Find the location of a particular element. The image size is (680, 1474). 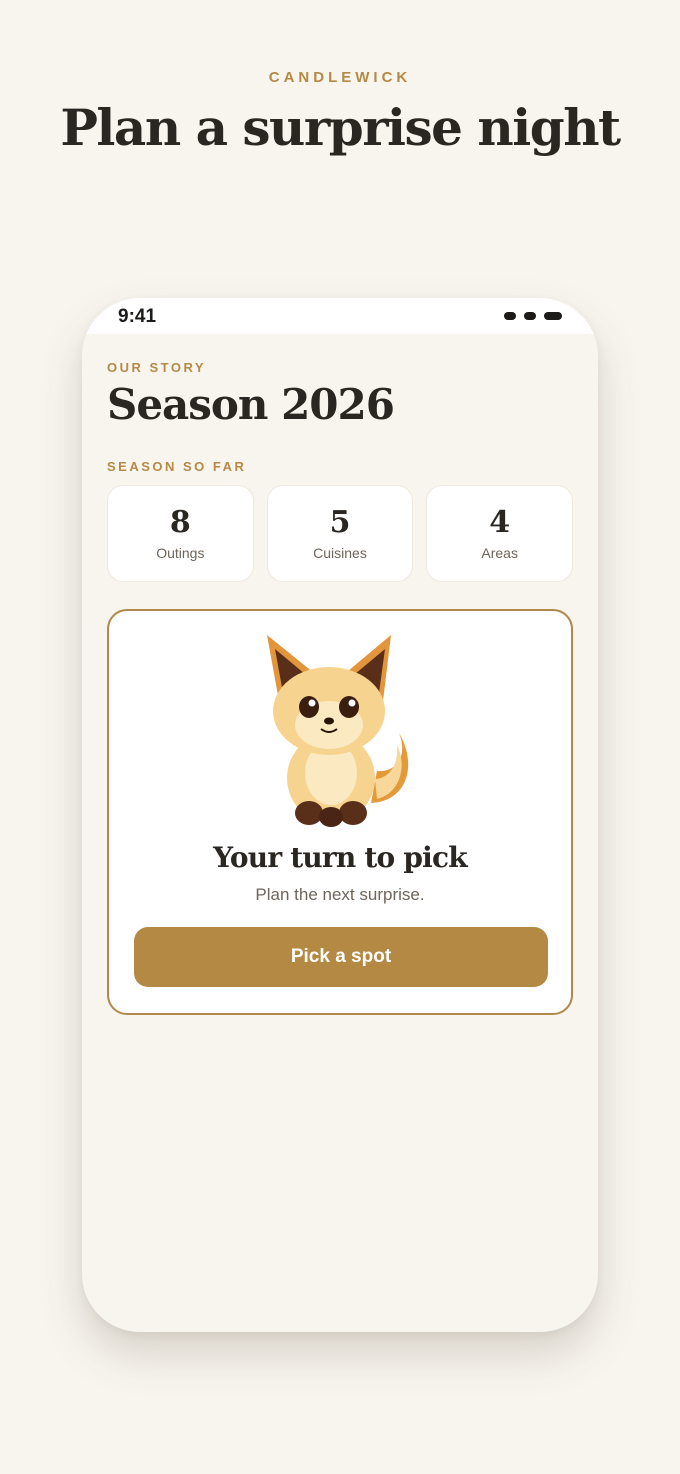

stat-label: Areas is located at coordinates (499, 553).